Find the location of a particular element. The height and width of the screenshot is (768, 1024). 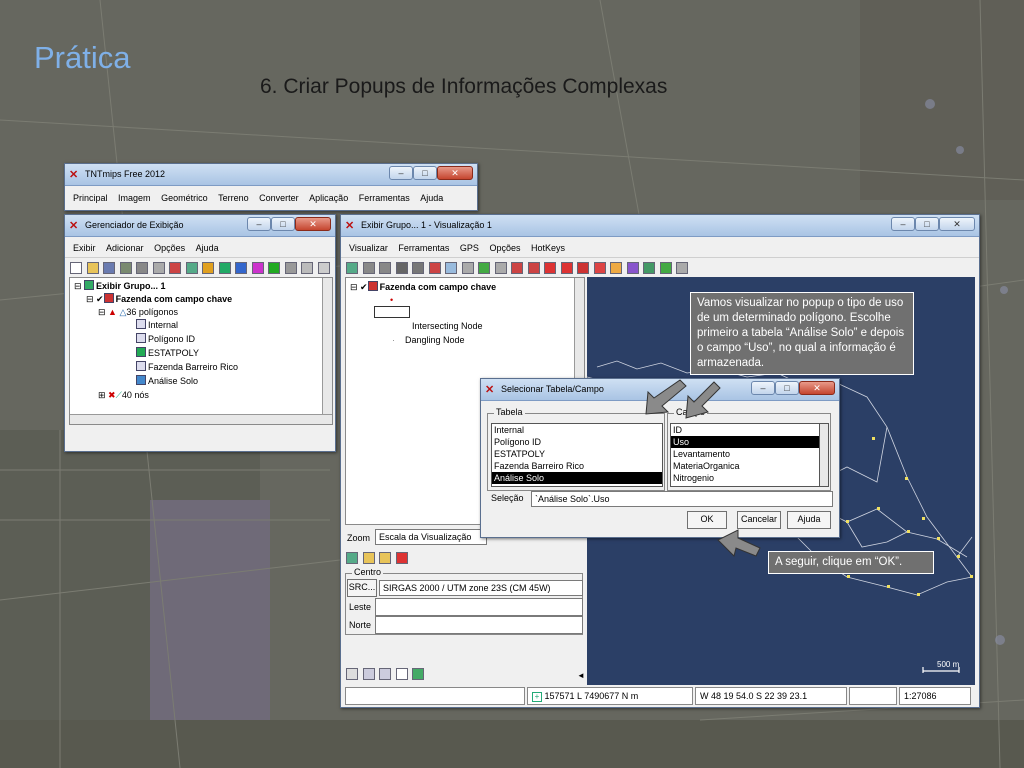

query-icon is located at coordinates (500, 268).